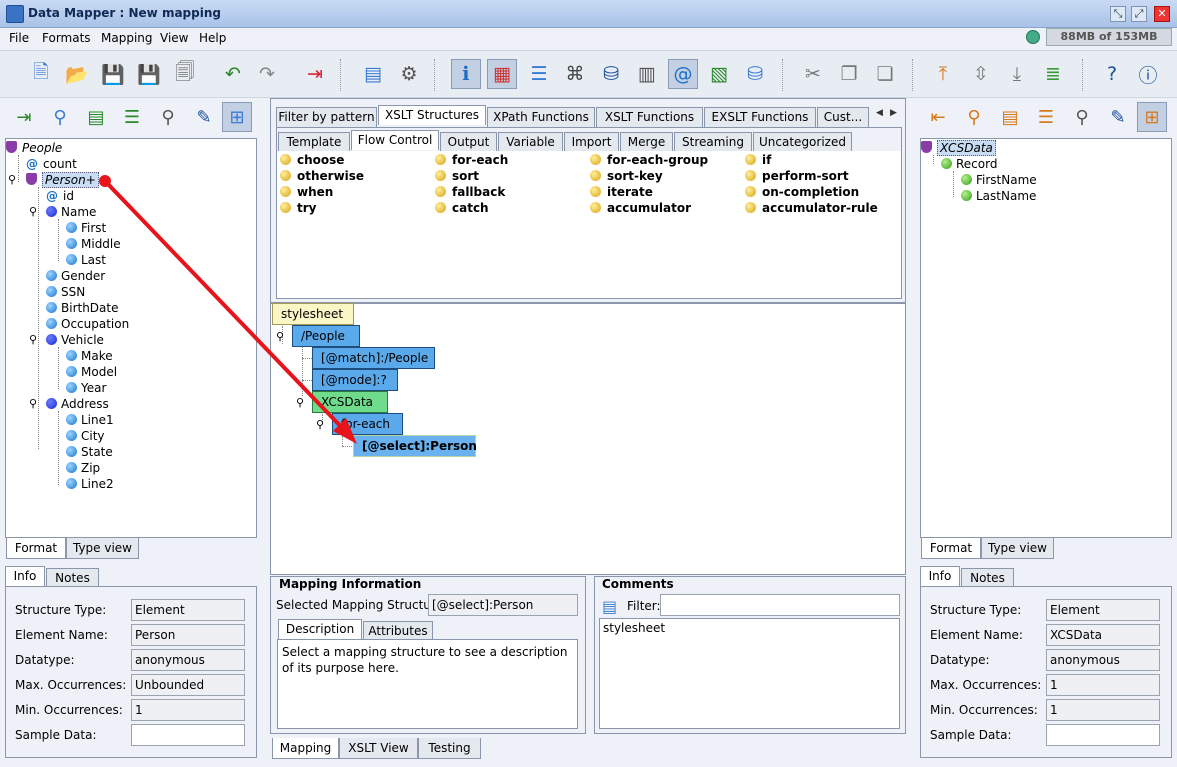 The height and width of the screenshot is (767, 1177). Describe the element at coordinates (350, 402) in the screenshot. I see `map-node-xcsdata: XCSData` at that location.